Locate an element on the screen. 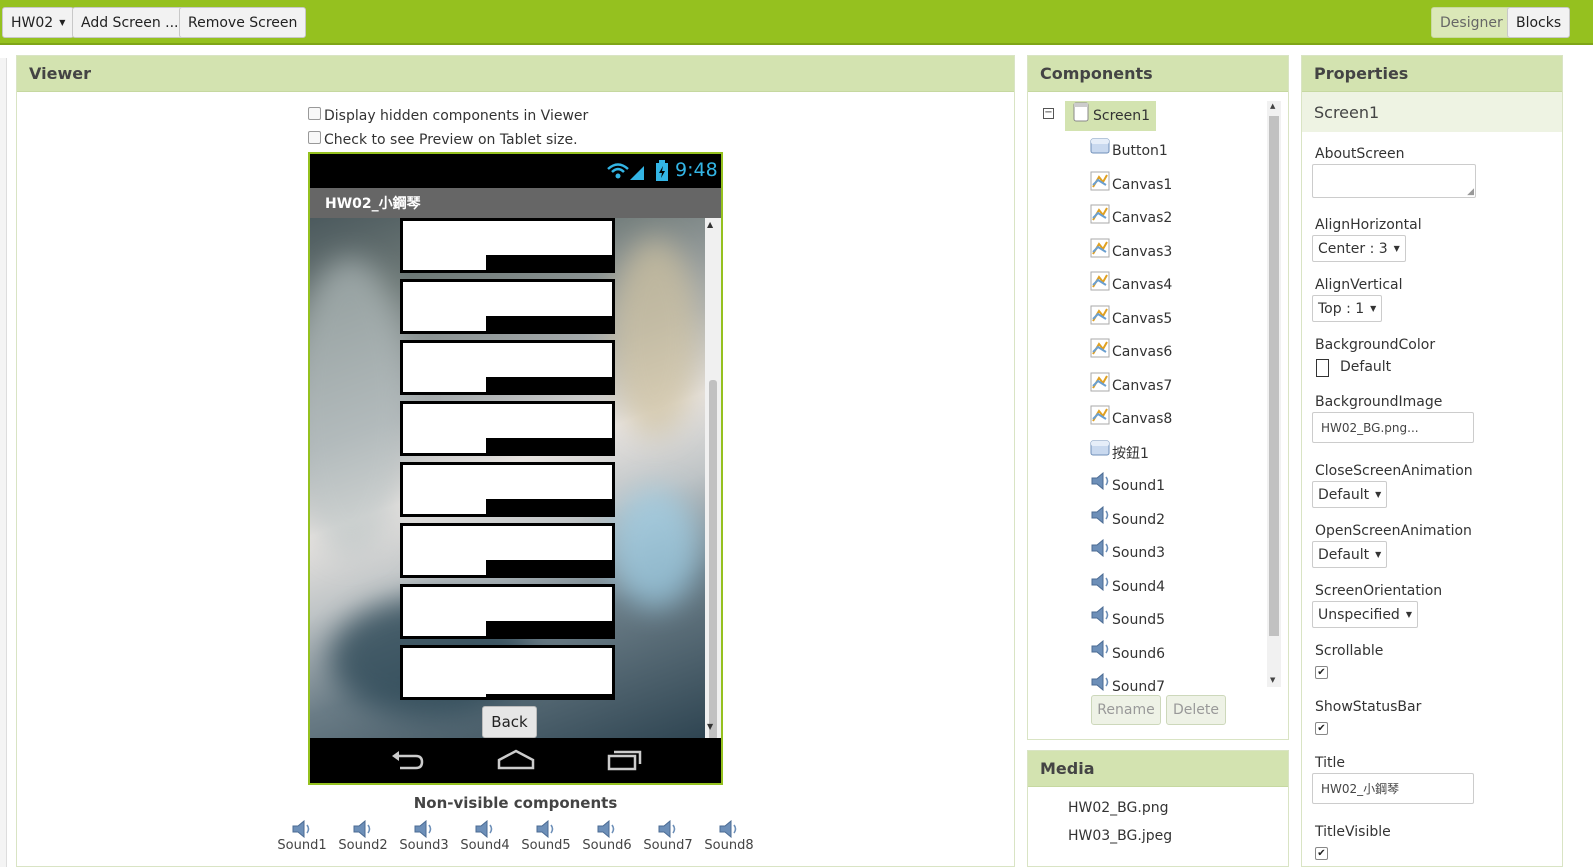 Image resolution: width=1593 pixels, height=867 pixels. background-color-label: BackgroundColor is located at coordinates (1375, 345).